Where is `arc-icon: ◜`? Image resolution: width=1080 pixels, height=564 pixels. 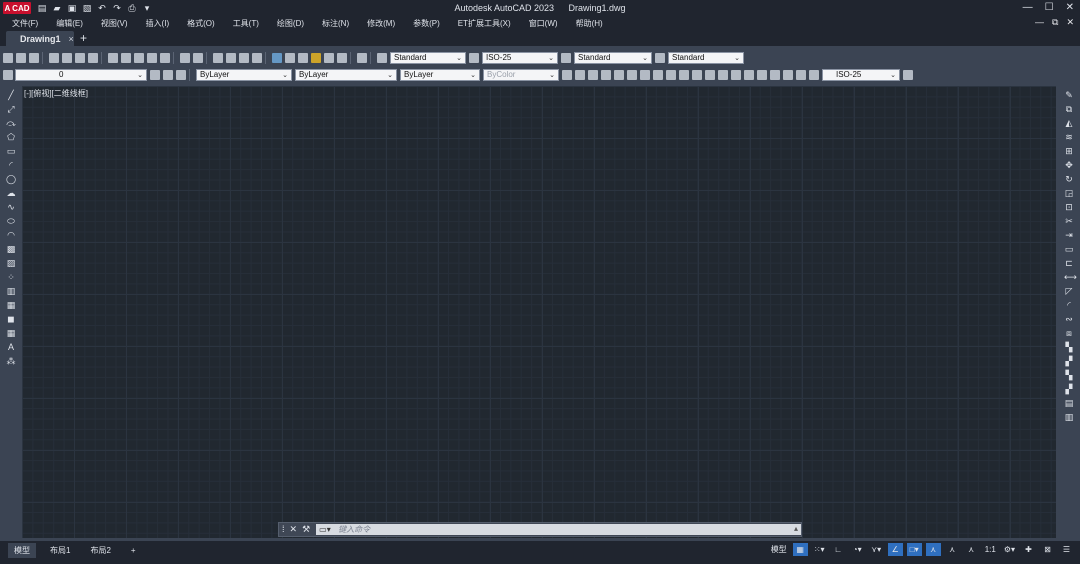
arc-icon: ◜ is located at coordinates (11, 165).